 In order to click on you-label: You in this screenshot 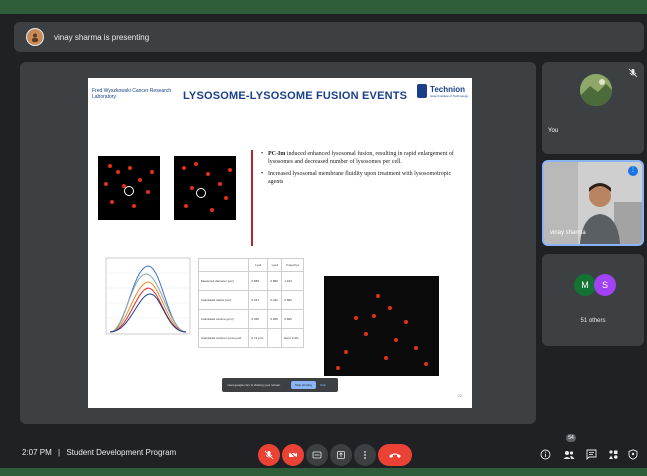, I will do `click(553, 131)`.